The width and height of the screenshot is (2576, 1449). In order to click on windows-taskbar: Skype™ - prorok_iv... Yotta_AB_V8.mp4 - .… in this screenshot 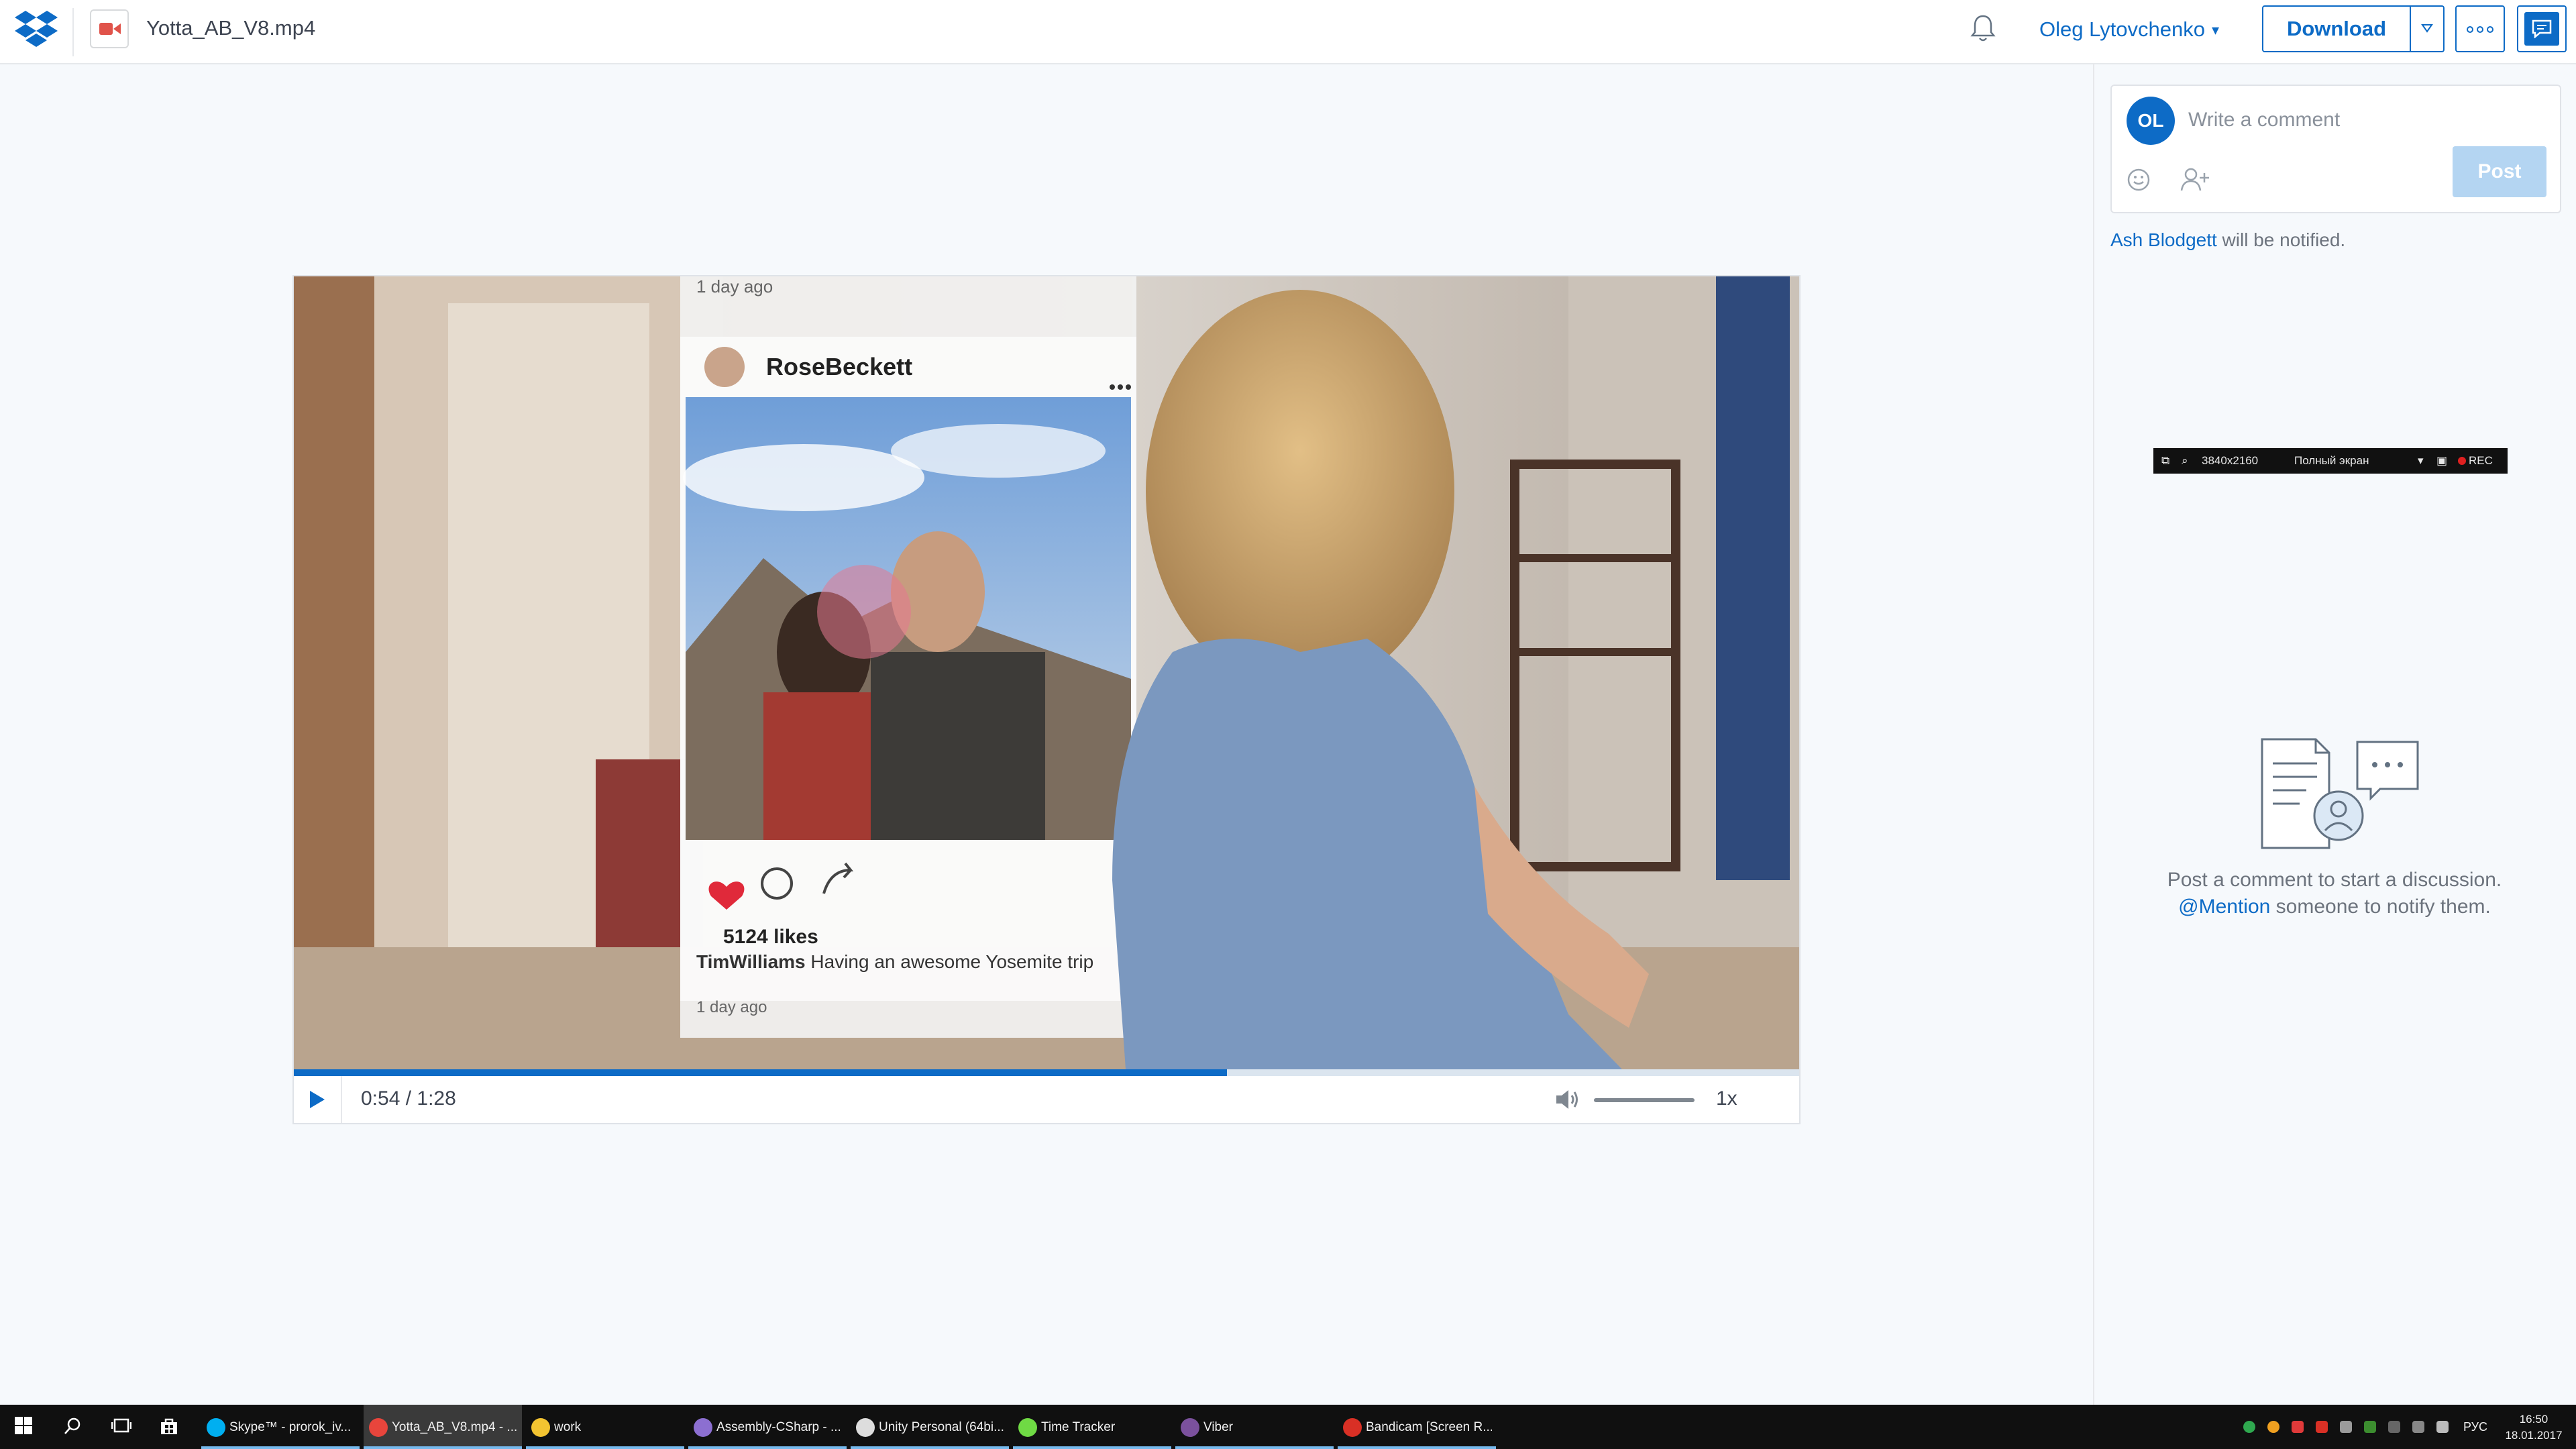, I will do `click(1288, 1427)`.